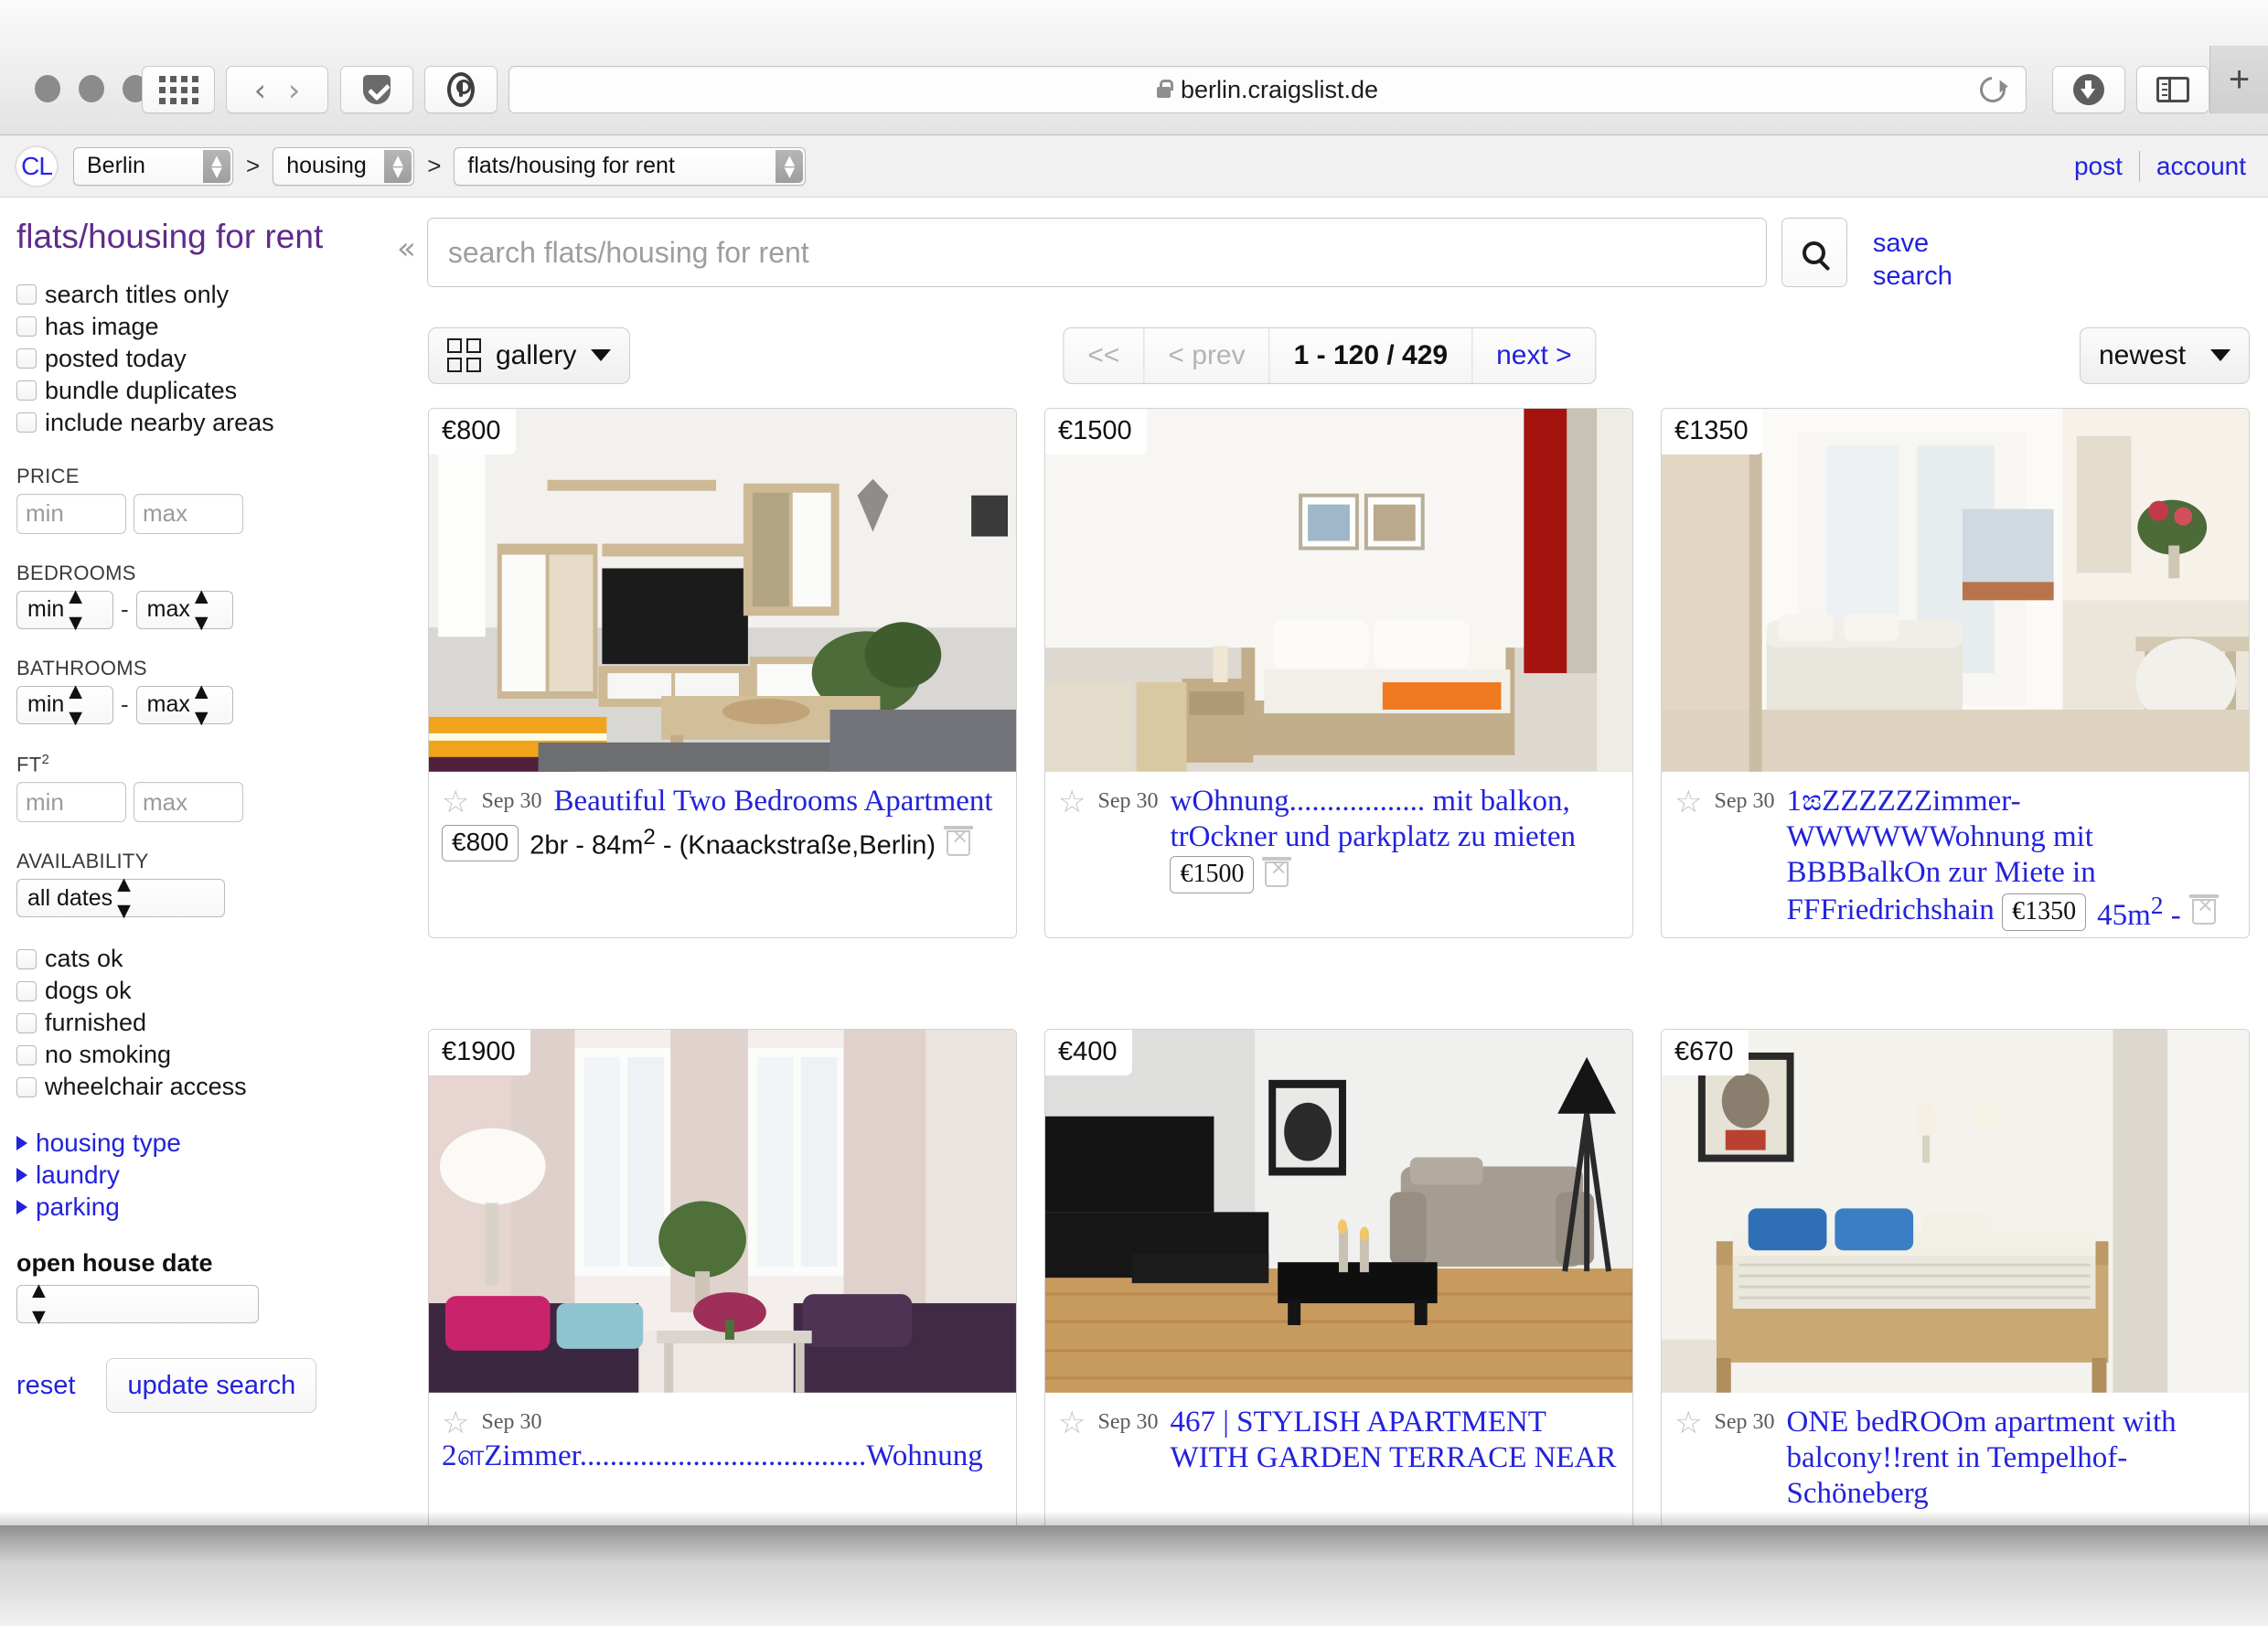 The width and height of the screenshot is (2268, 1626). I want to click on page-title: flats/housing for rent, so click(194, 237).